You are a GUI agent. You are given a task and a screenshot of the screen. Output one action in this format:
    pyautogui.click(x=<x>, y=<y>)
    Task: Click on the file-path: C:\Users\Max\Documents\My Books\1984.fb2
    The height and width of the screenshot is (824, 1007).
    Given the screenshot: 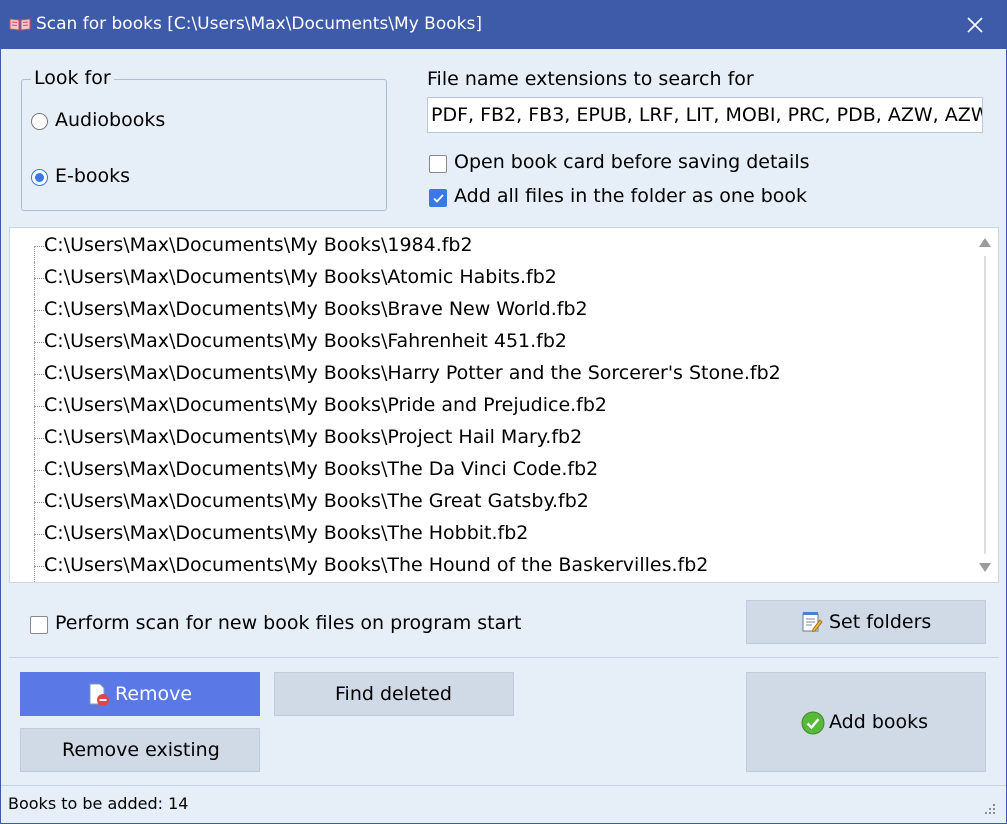 What is the action you would take?
    pyautogui.click(x=258, y=245)
    